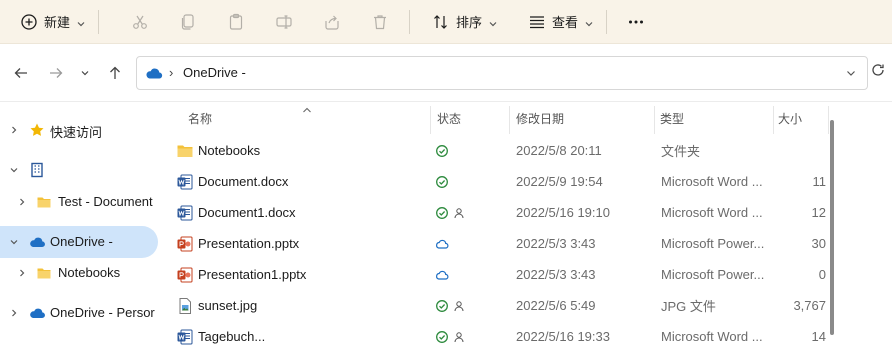 The height and width of the screenshot is (352, 892). I want to click on arrow-right-icon, so click(56, 73).